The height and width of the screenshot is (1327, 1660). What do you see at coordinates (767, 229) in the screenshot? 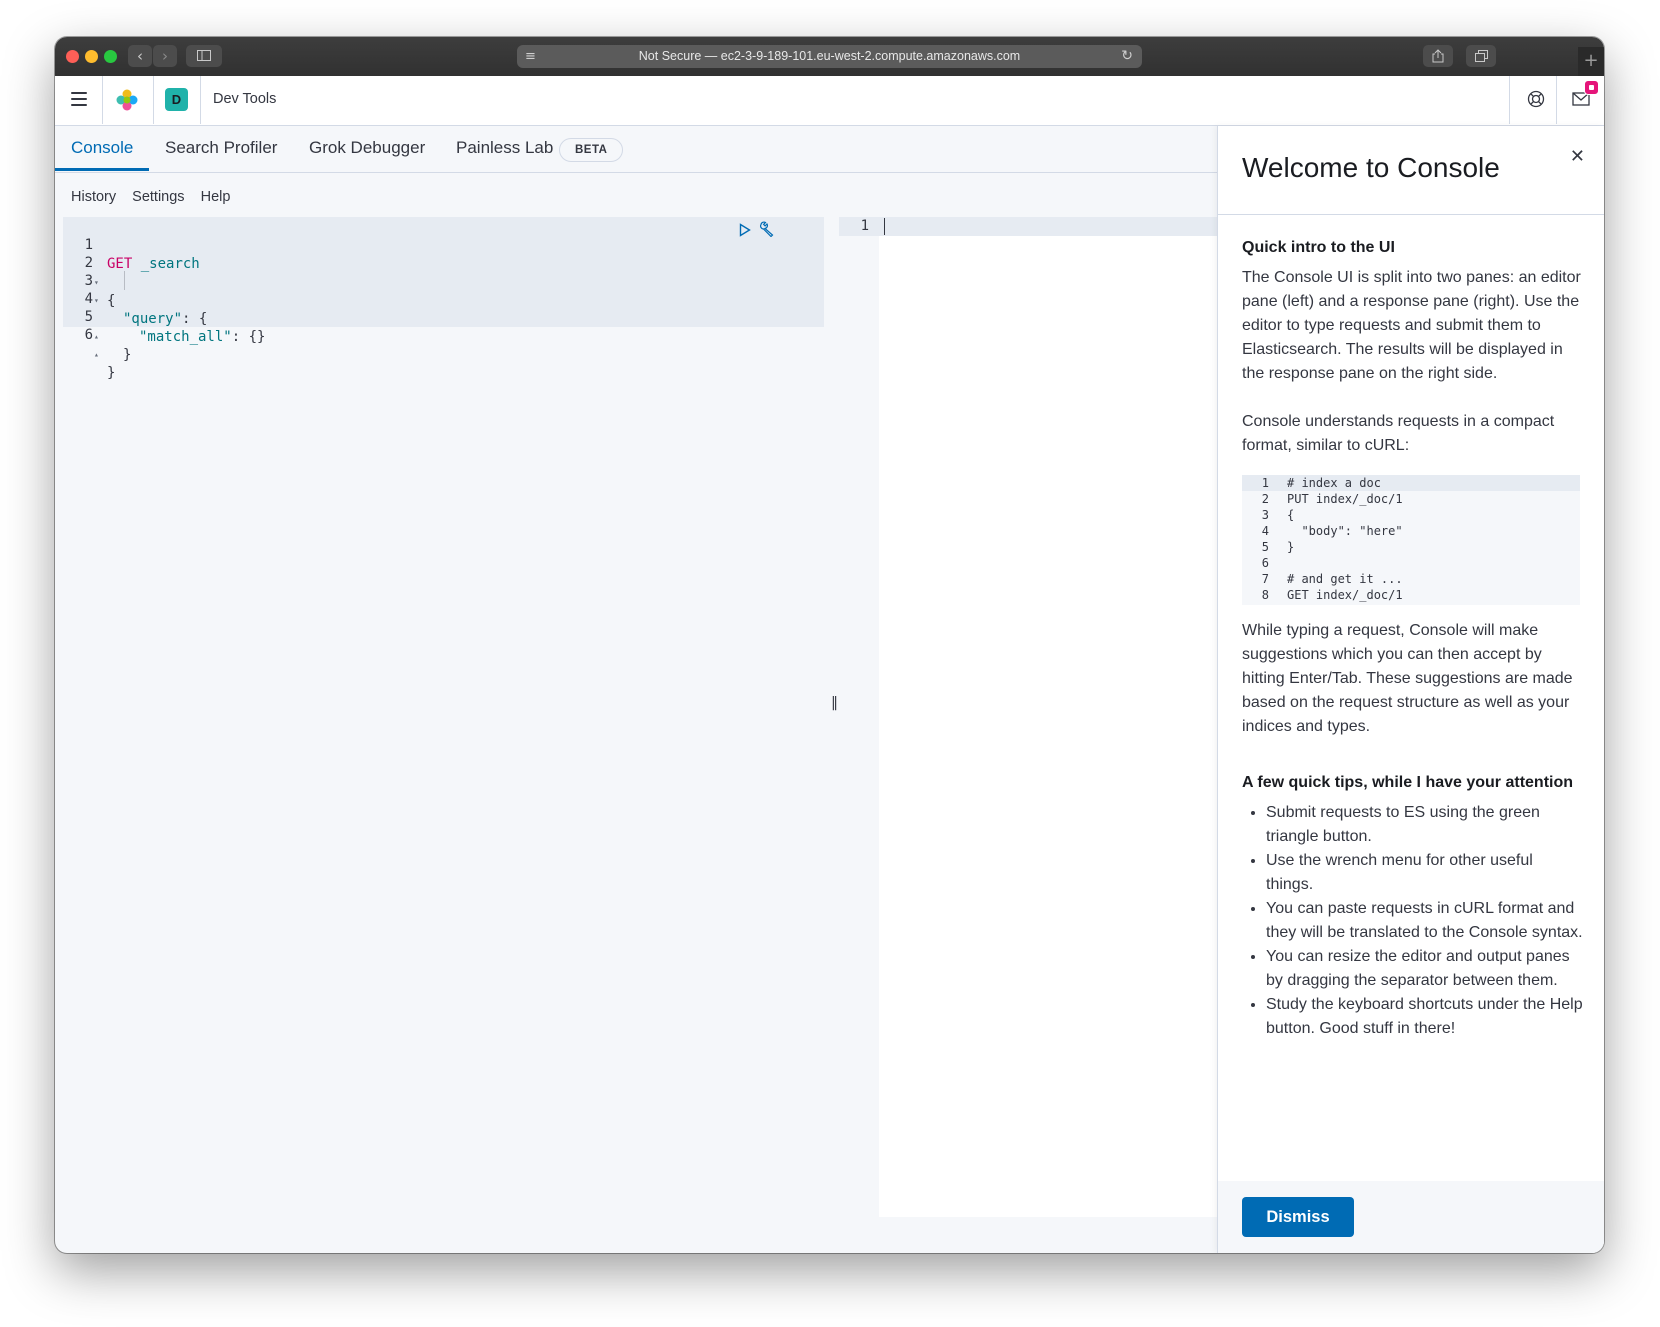
I see `wrench-icon` at bounding box center [767, 229].